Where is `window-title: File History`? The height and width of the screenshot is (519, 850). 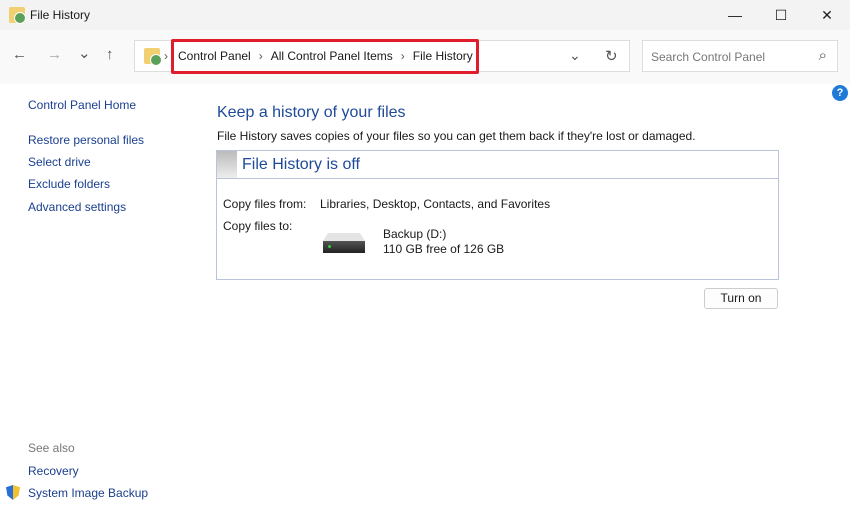
window-title: File History is located at coordinates (60, 15).